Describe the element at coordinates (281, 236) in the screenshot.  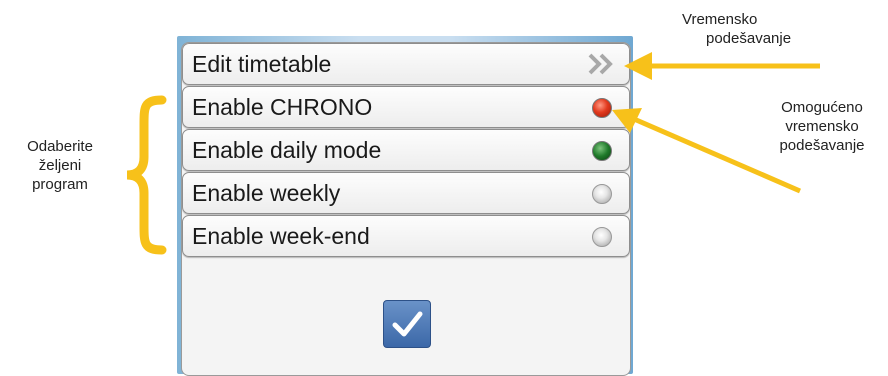
I see `menu-item-label: Enable week-end` at that location.